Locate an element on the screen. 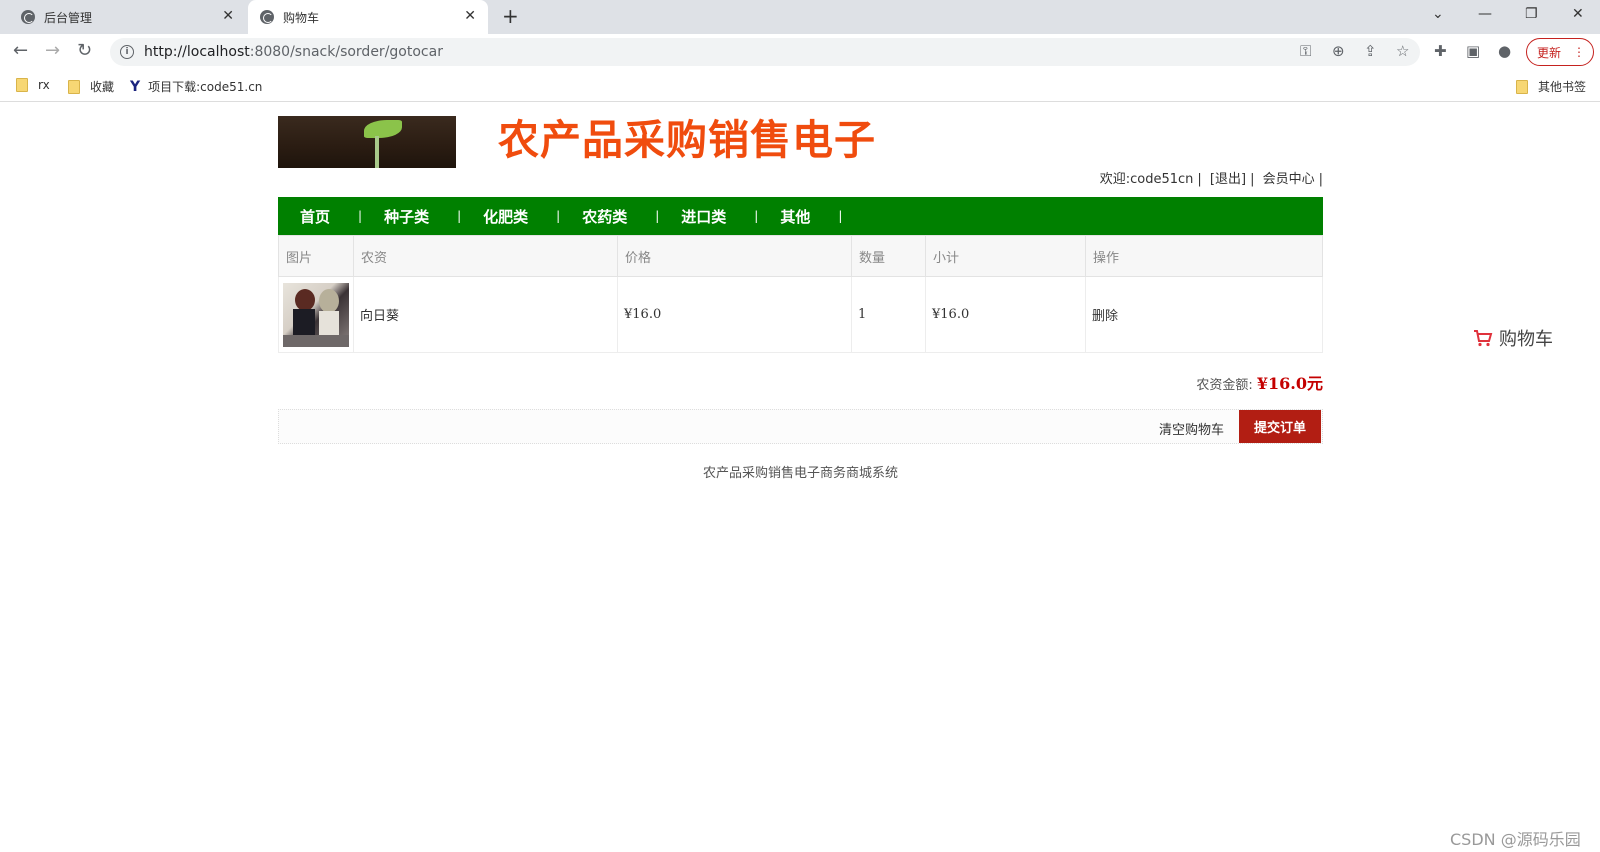 The width and height of the screenshot is (1600, 852). key-icon: ⚿ is located at coordinates (1305, 51).